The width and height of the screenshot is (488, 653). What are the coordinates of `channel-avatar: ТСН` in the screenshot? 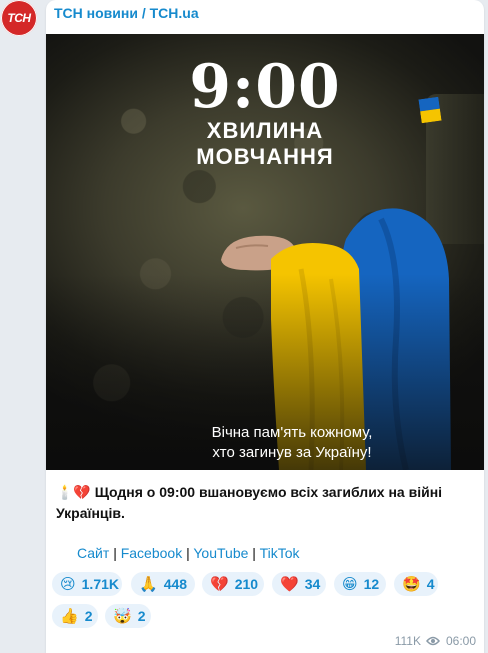 It's located at (19, 18).